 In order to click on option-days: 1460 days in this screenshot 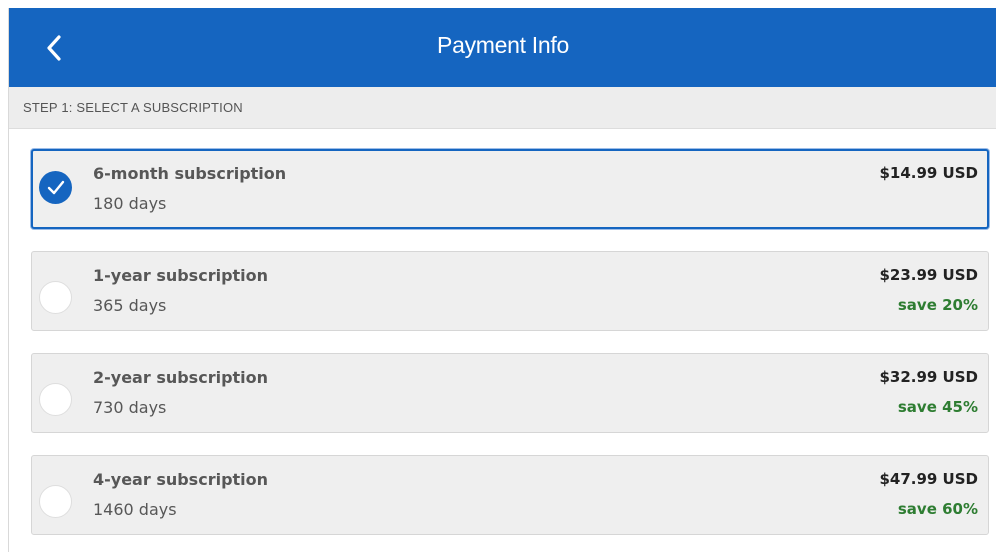, I will do `click(135, 509)`.